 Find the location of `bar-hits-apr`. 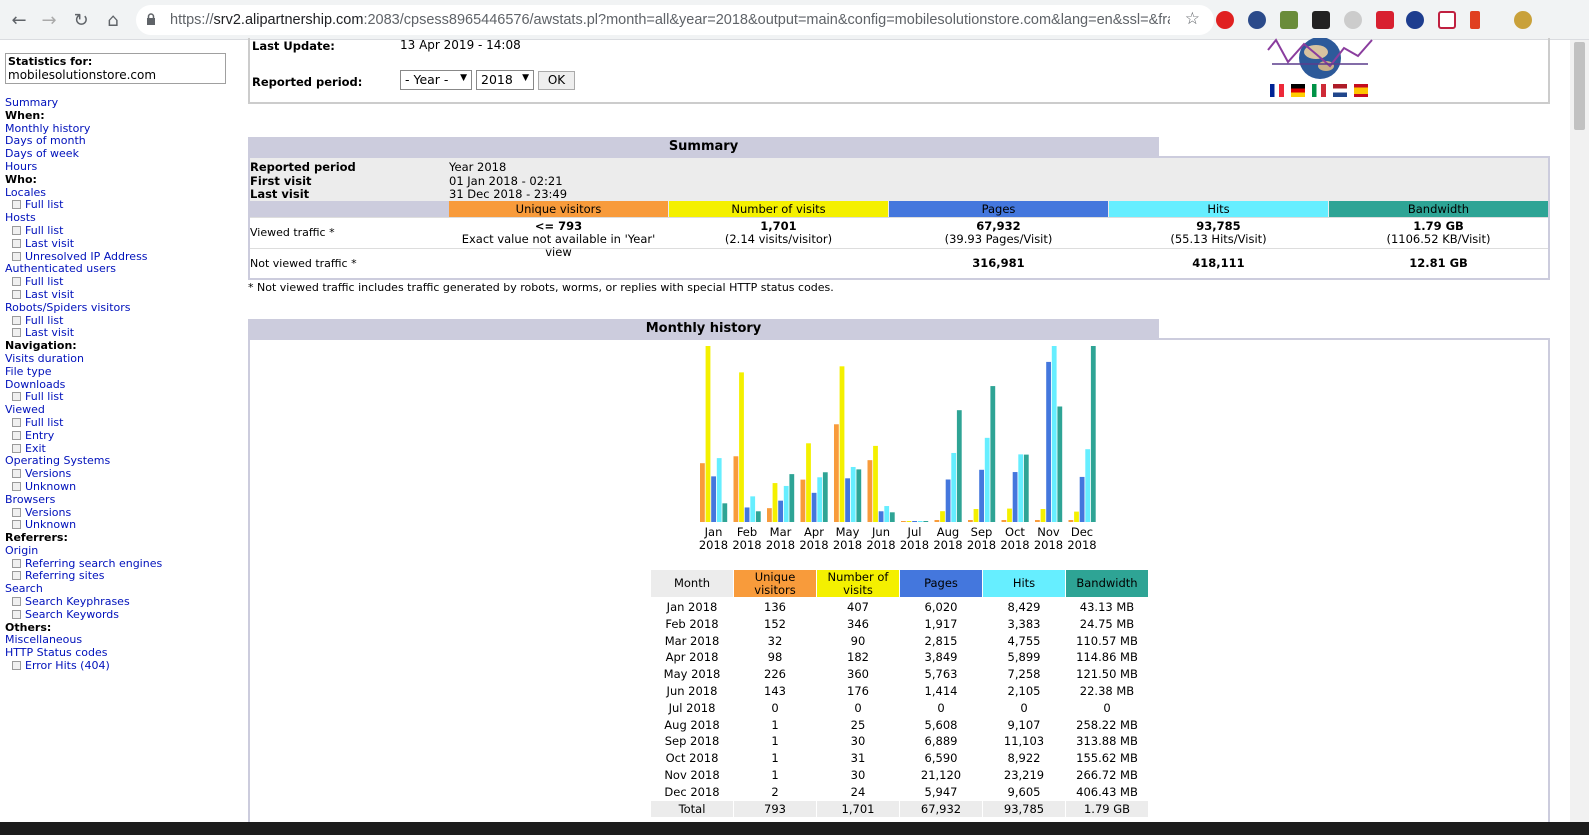

bar-hits-apr is located at coordinates (820, 499).